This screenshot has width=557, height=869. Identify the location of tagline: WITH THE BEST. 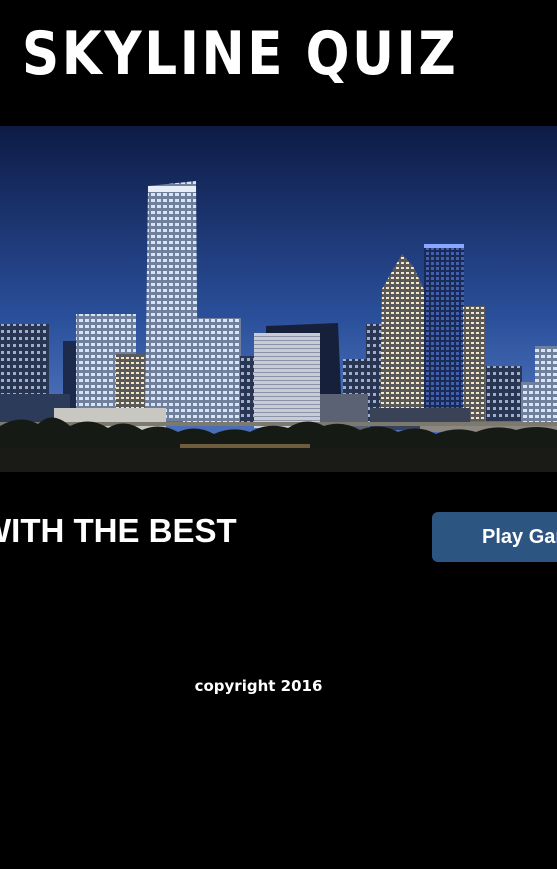
(118, 530).